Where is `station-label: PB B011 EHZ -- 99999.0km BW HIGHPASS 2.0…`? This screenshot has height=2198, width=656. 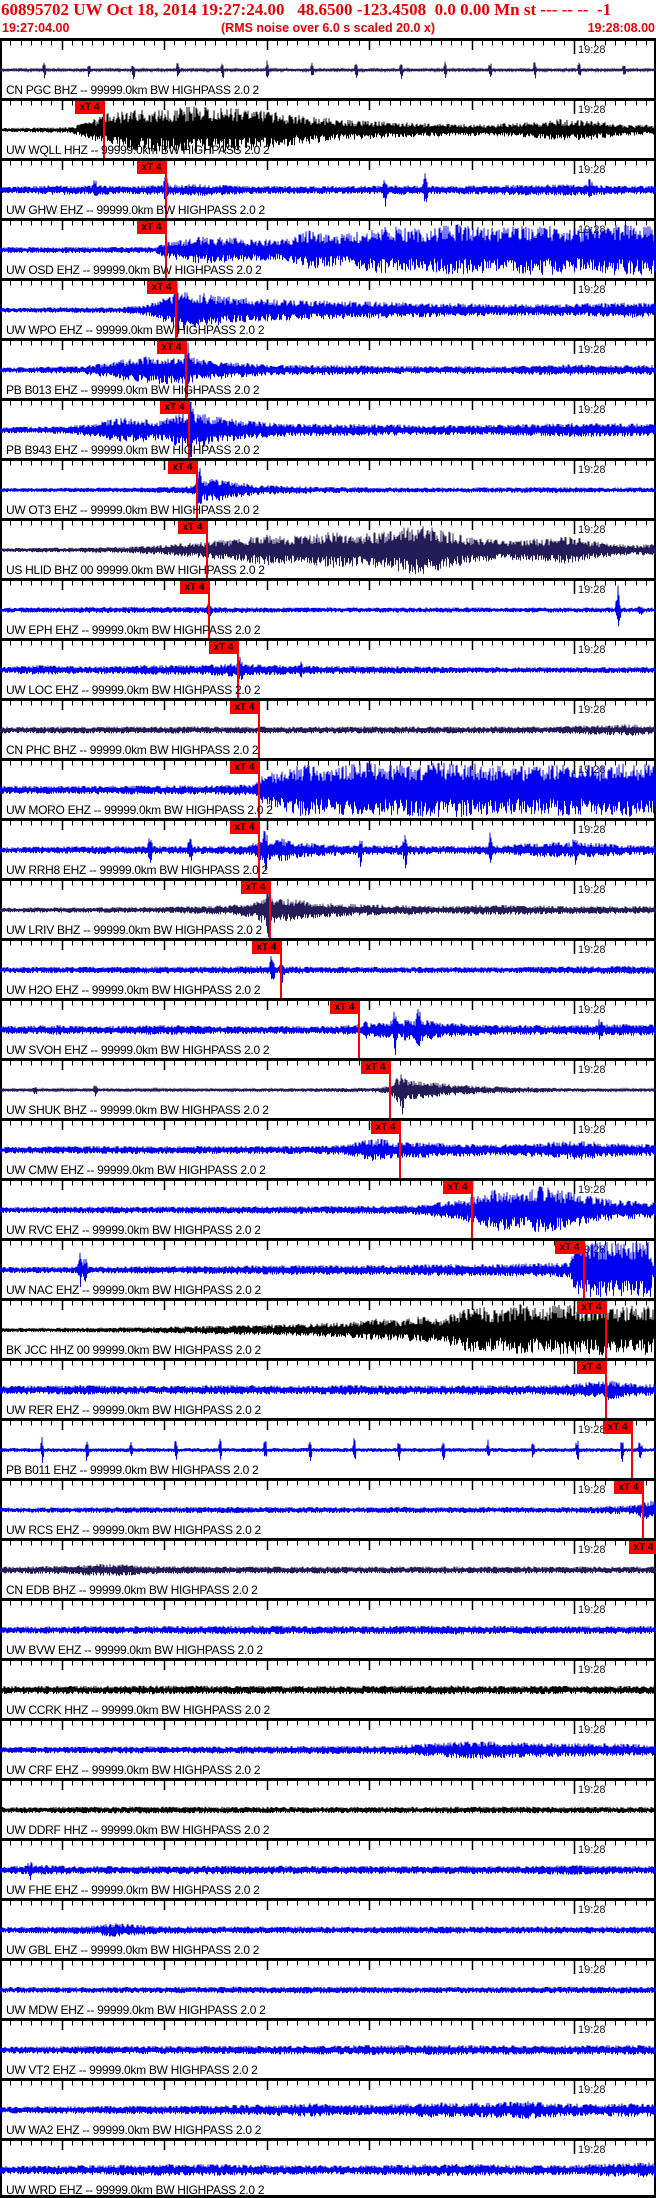
station-label: PB B011 EHZ -- 99999.0km BW HIGHPASS 2.0… is located at coordinates (132, 1470).